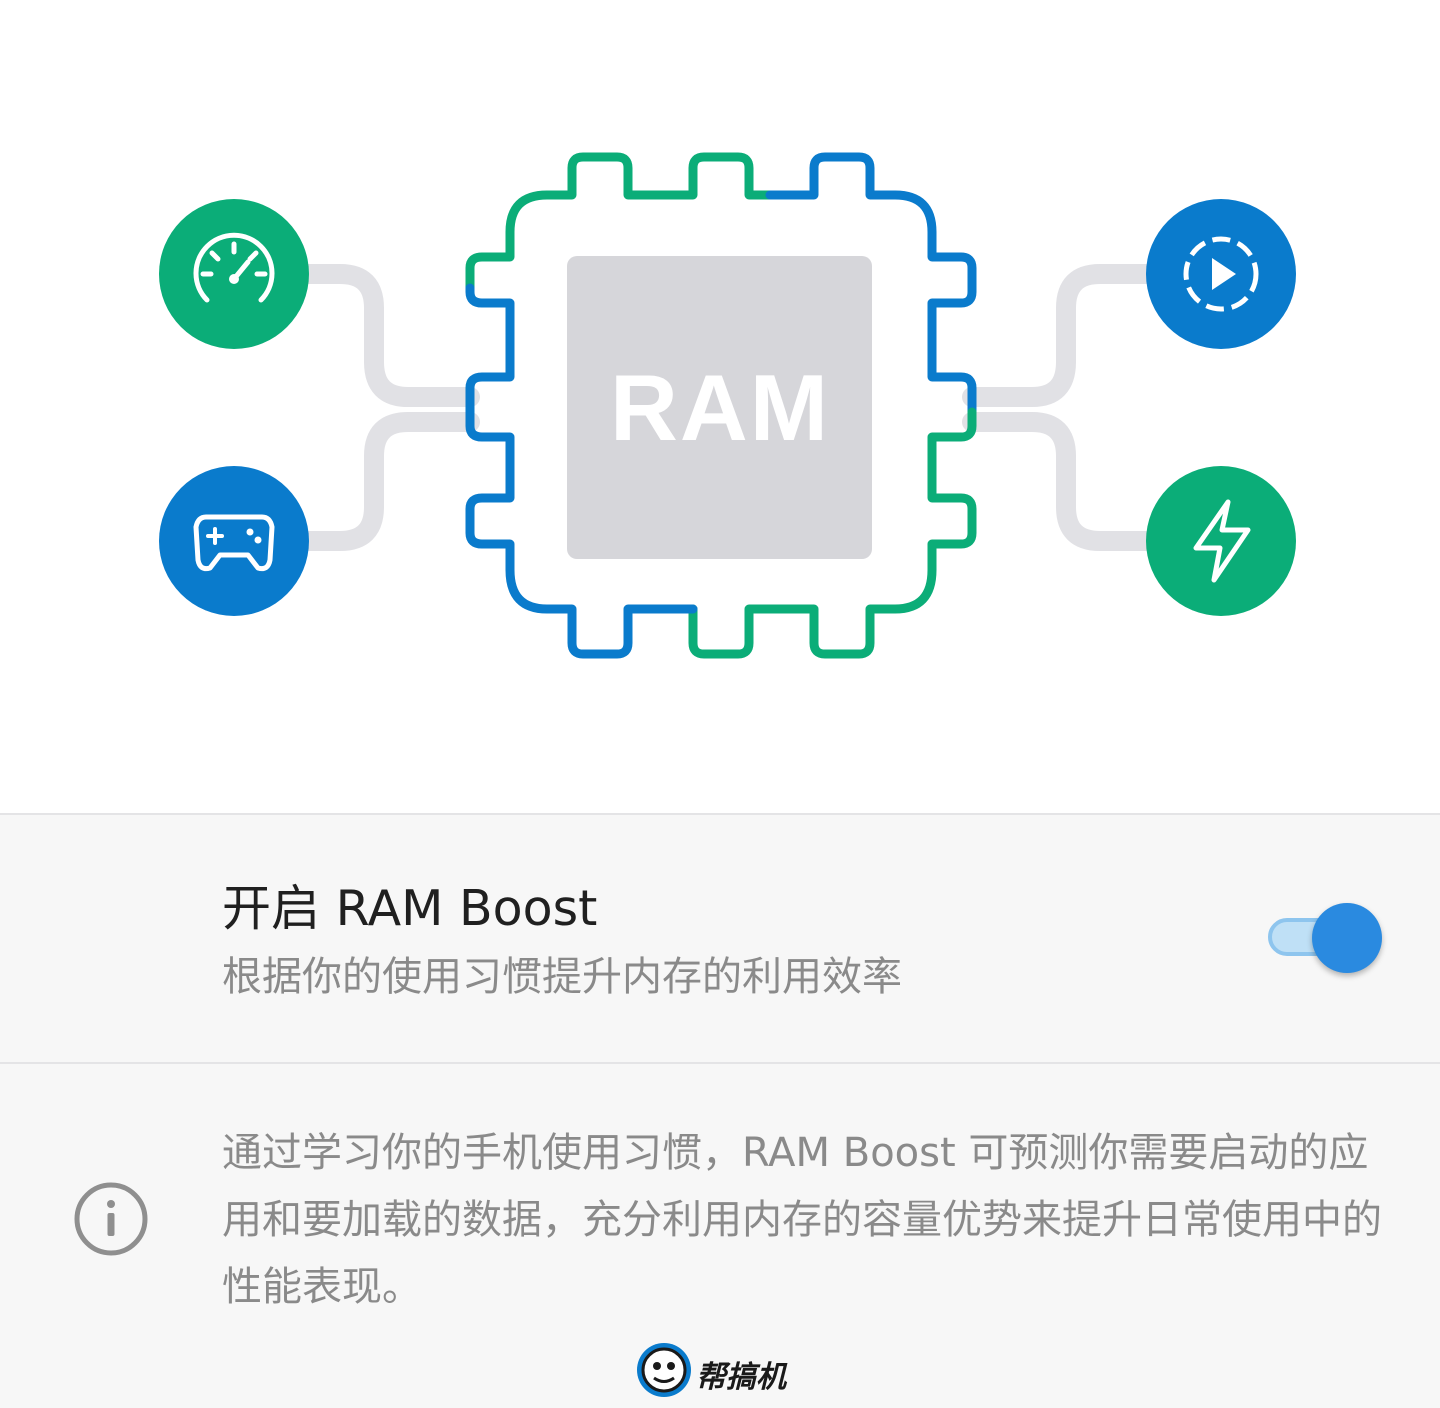 The height and width of the screenshot is (1408, 1440). I want to click on setting-subtitle: 根据你的使用习惯提升内存的利用效率, so click(562, 977).